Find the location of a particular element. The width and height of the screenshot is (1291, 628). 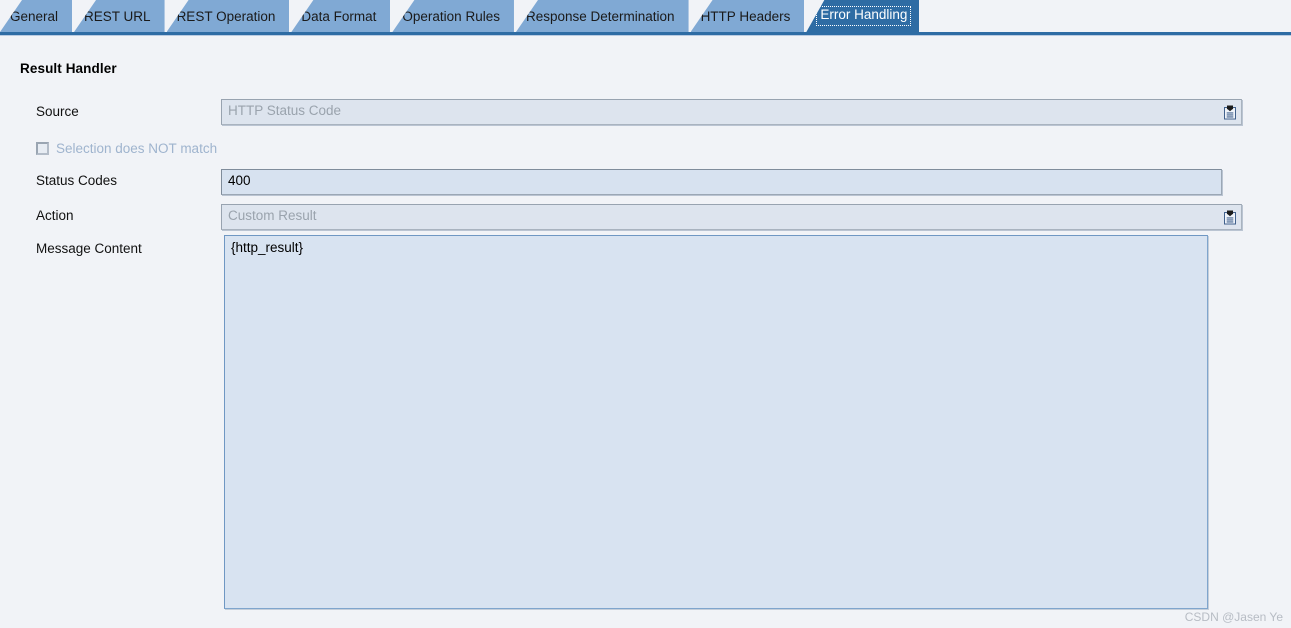

action-label: Action is located at coordinates (55, 215).